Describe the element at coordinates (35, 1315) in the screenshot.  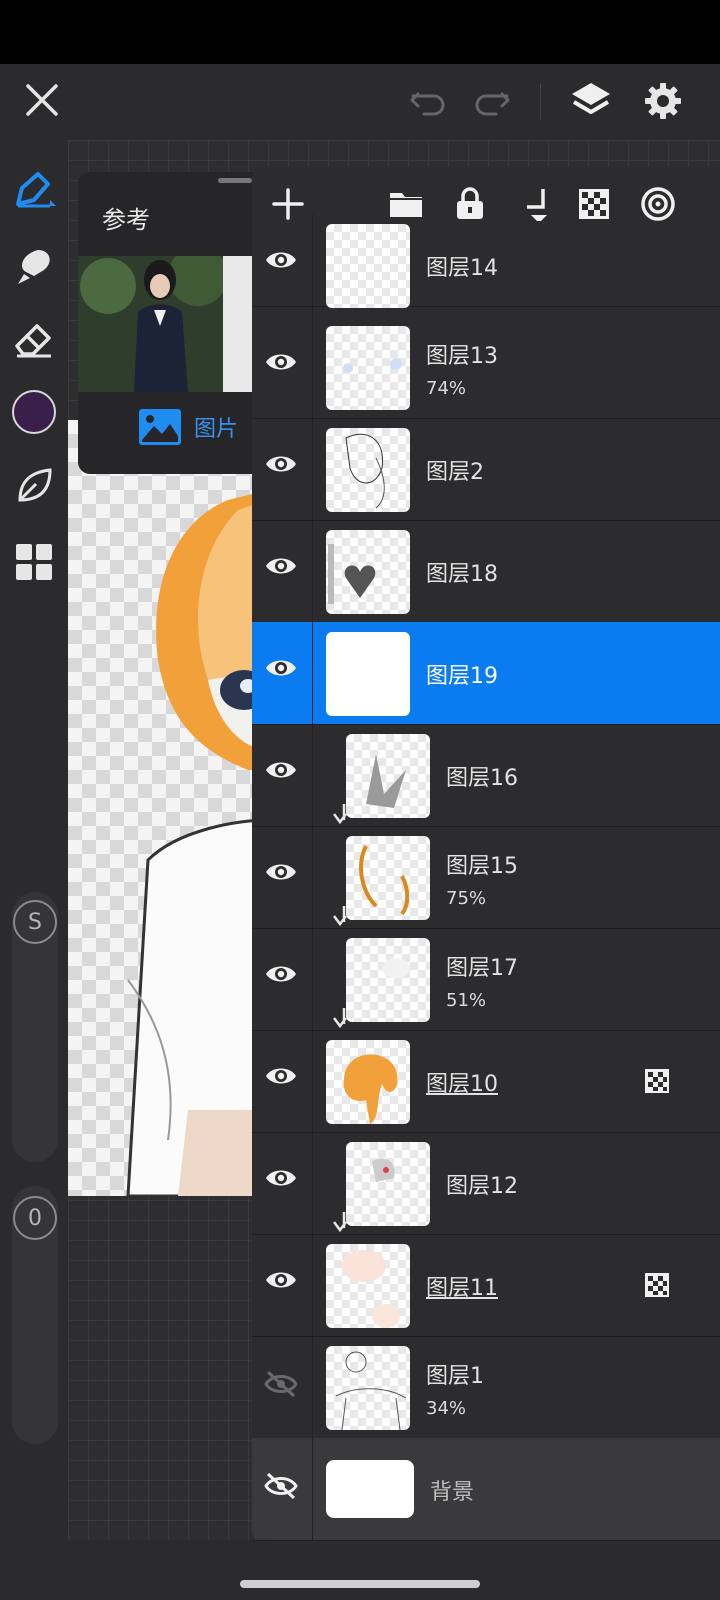
I see `brush-opacity-slider: 0` at that location.